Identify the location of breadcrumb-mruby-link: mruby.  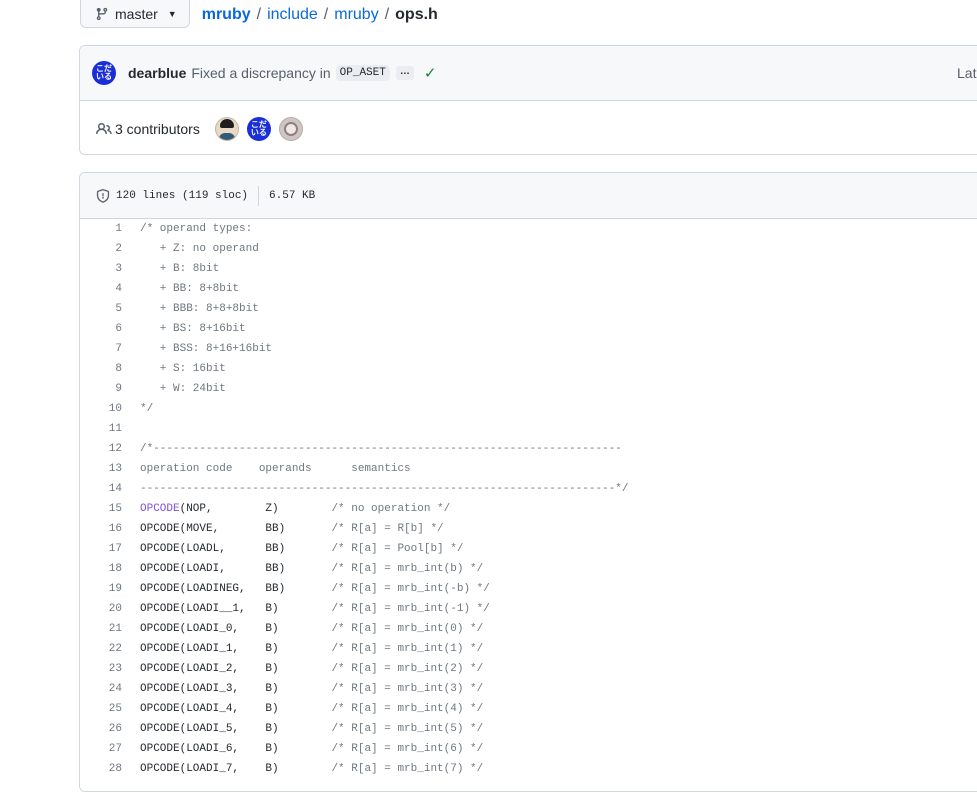
(356, 15).